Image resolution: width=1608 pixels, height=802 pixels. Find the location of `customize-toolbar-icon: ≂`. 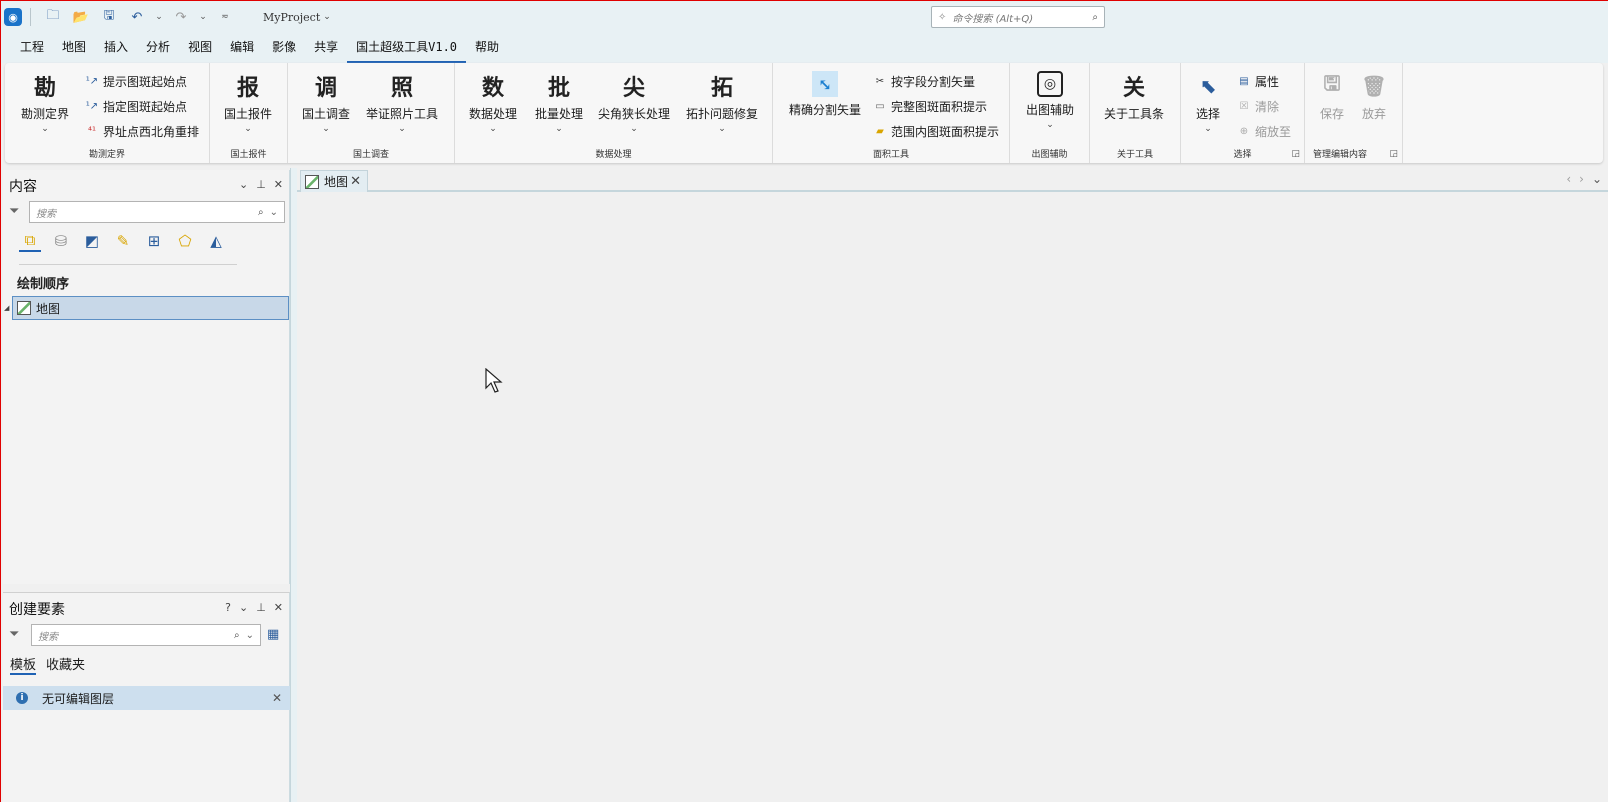

customize-toolbar-icon: ≂ is located at coordinates (225, 17).